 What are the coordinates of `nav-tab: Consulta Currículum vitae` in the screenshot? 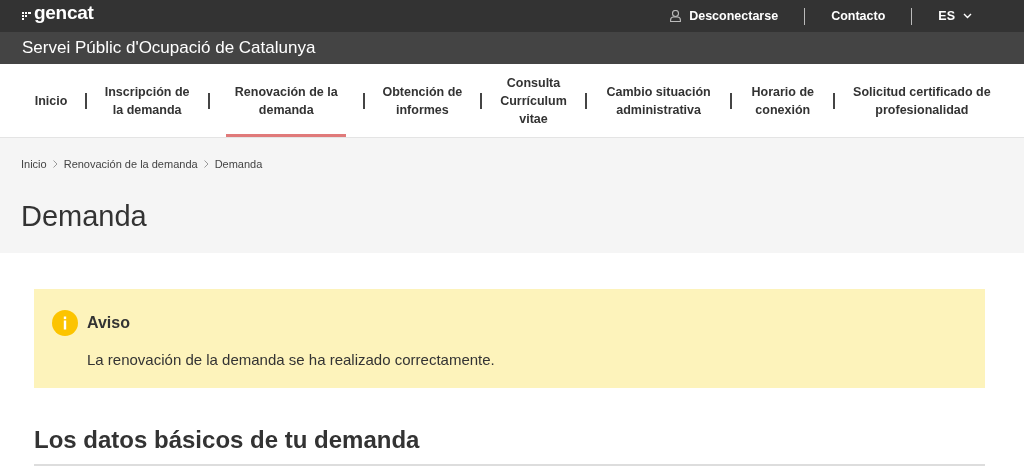 It's located at (533, 100).